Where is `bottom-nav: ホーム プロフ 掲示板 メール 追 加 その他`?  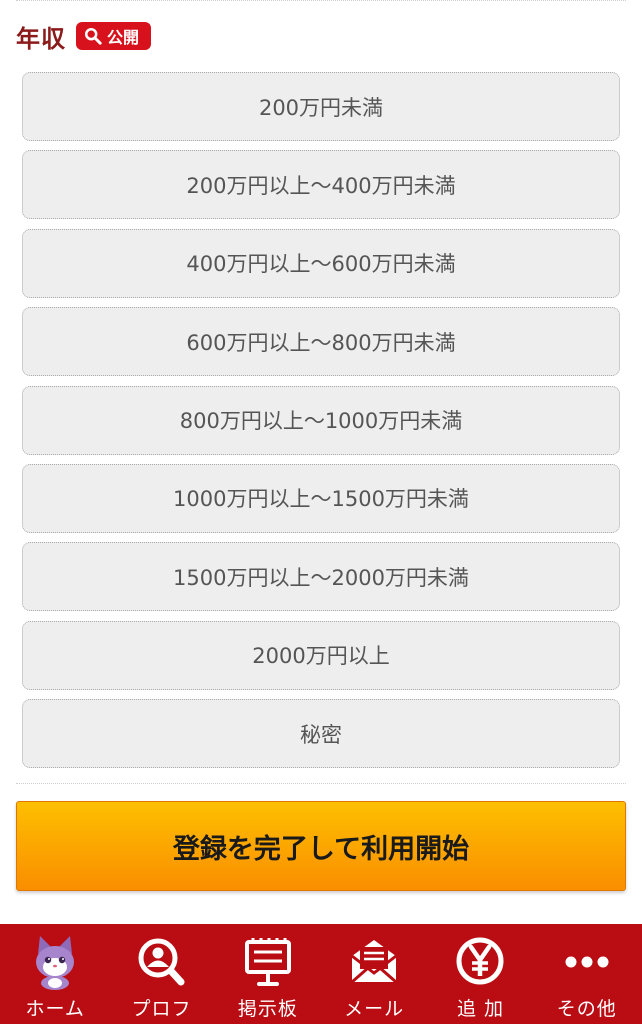 bottom-nav: ホーム プロフ 掲示板 メール 追 加 その他 is located at coordinates (321, 974).